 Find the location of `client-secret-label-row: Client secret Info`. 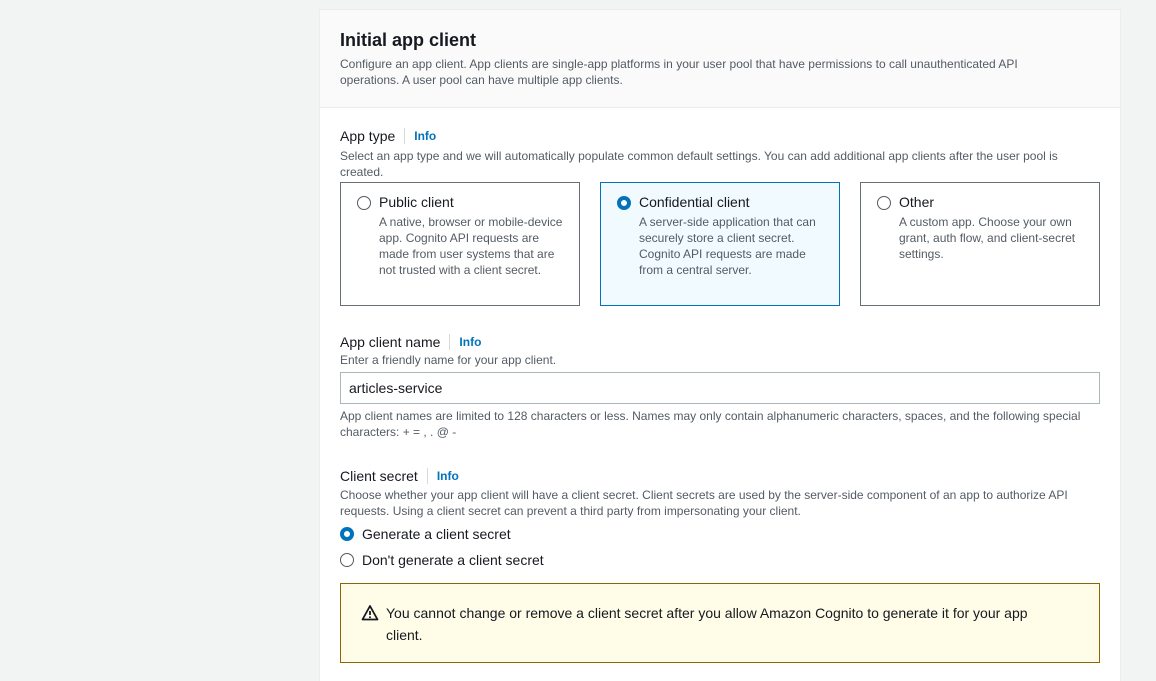

client-secret-label-row: Client secret Info is located at coordinates (399, 476).